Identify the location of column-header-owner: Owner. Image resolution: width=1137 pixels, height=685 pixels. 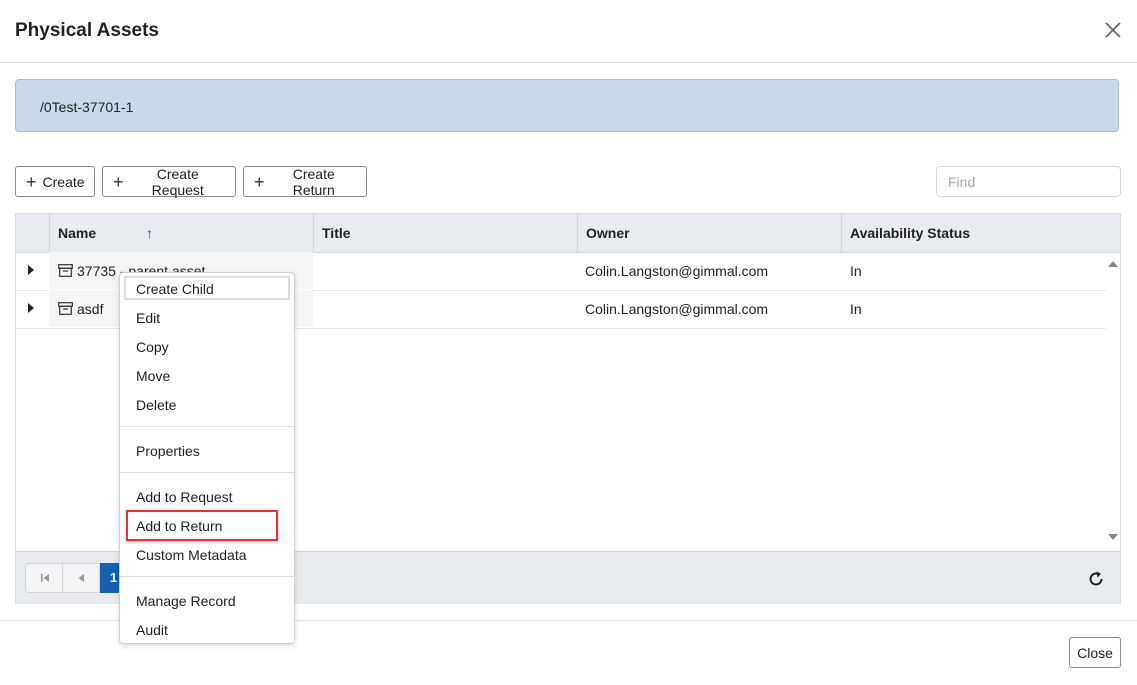
(709, 233).